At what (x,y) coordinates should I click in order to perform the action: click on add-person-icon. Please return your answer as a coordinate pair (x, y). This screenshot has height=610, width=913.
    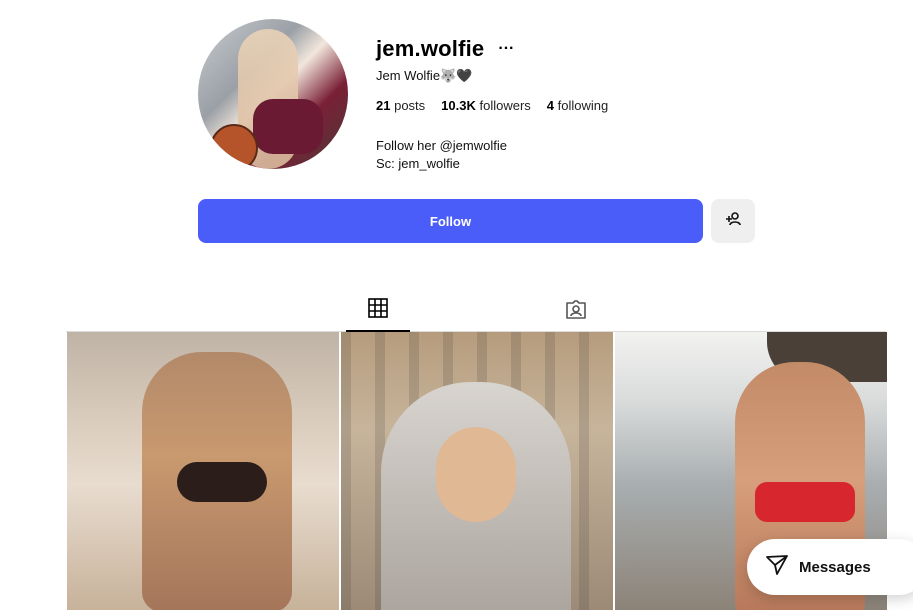
    Looking at the image, I should click on (733, 221).